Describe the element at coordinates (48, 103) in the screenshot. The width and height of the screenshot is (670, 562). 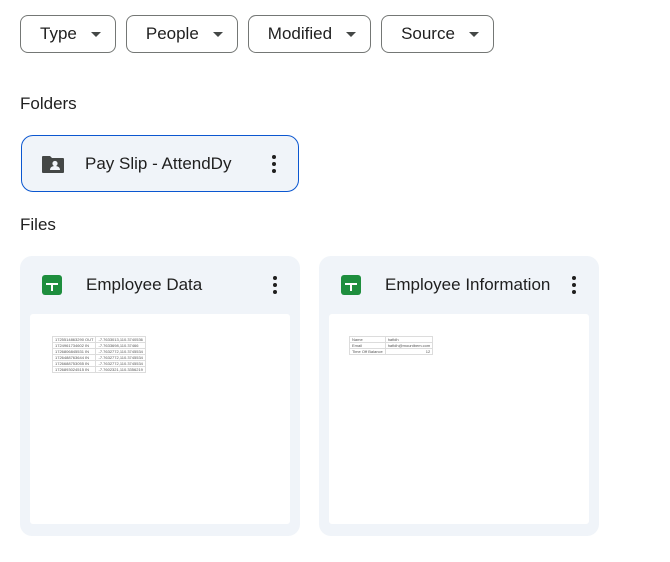
I see `folders-section-title: Folders` at that location.